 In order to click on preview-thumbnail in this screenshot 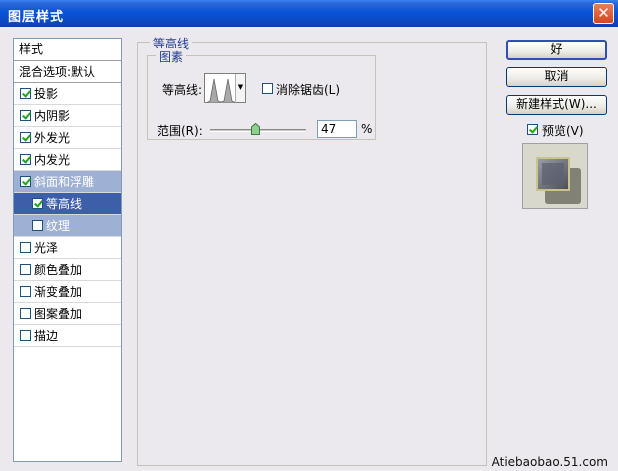, I will do `click(555, 176)`.